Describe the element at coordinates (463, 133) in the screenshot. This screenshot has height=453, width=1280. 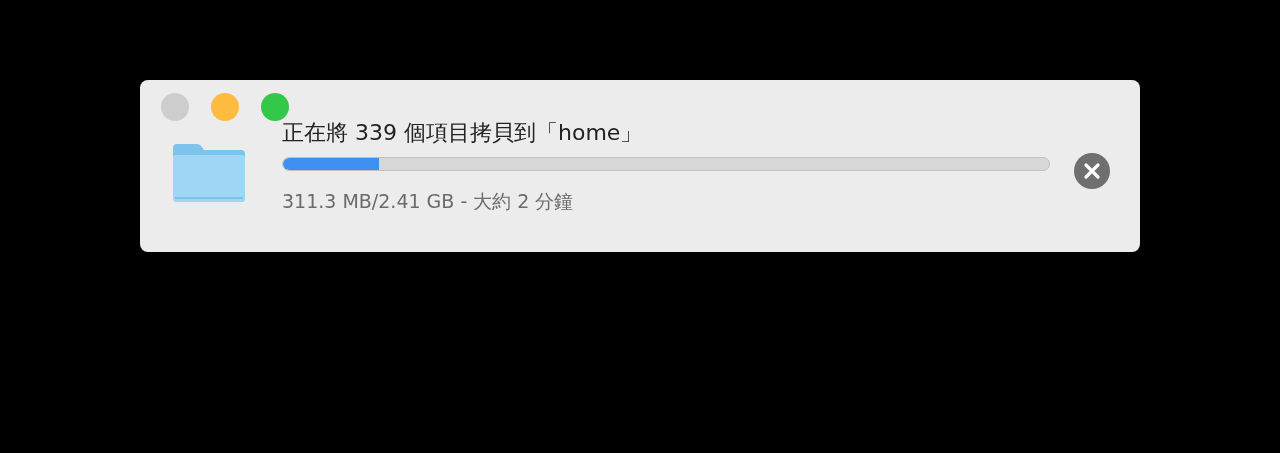
I see `copy-title: 正在將 339 個項目拷貝到「home」` at that location.